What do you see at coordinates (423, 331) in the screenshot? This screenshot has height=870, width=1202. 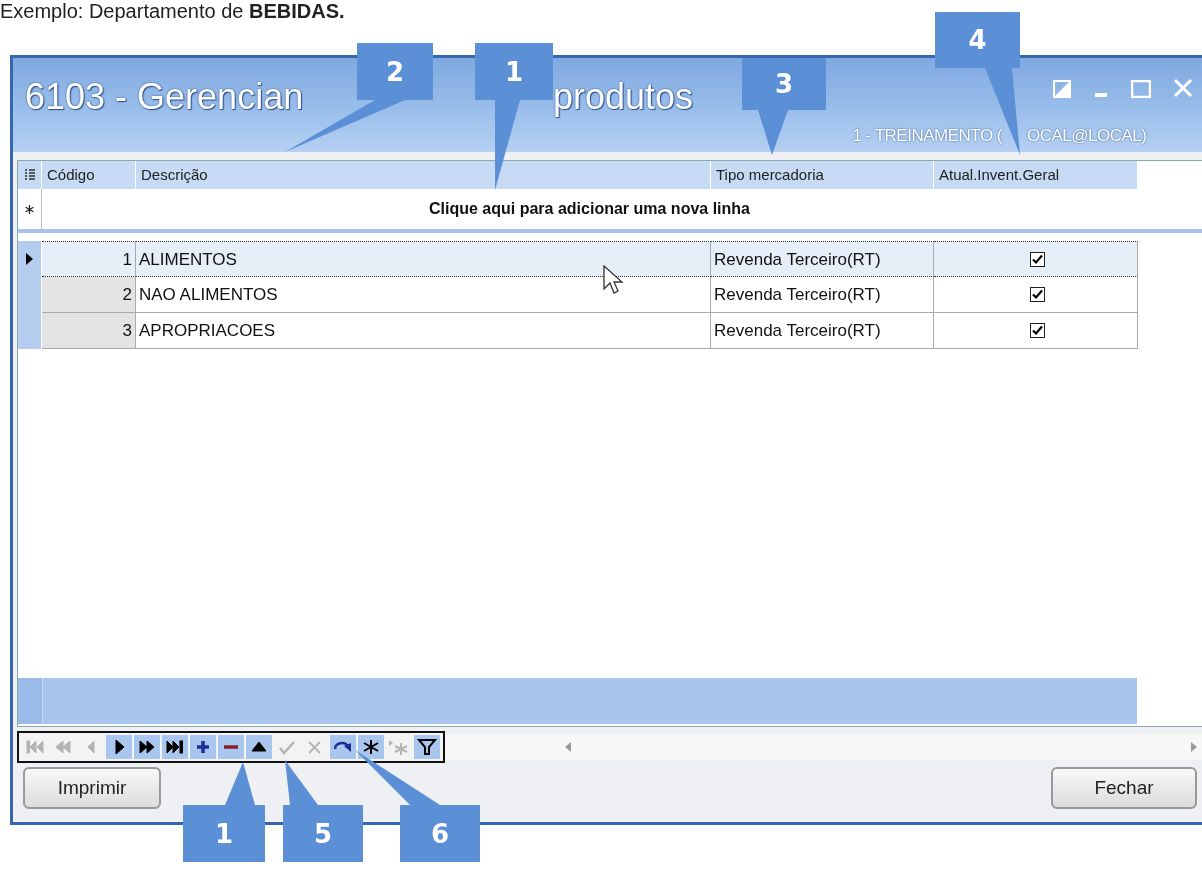 I see `table-cell: APROPRIACOES` at bounding box center [423, 331].